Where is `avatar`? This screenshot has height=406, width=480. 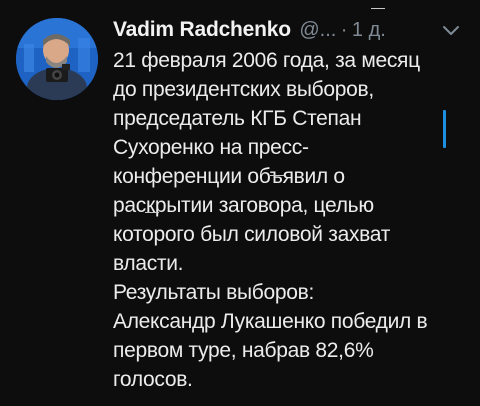
avatar is located at coordinates (57, 59).